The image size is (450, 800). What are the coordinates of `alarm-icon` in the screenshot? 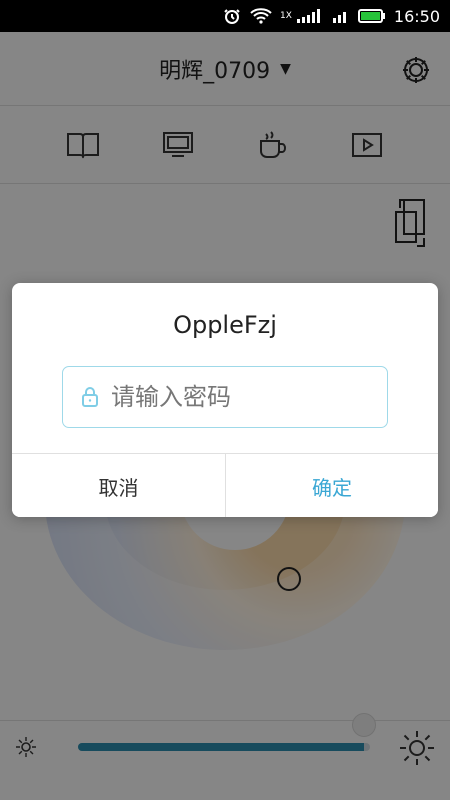 It's located at (232, 16).